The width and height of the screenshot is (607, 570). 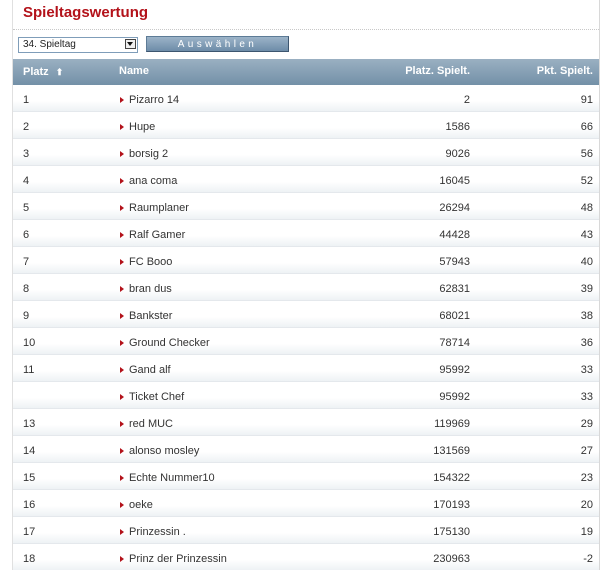 I want to click on cell-platz: 14, so click(x=29, y=451).